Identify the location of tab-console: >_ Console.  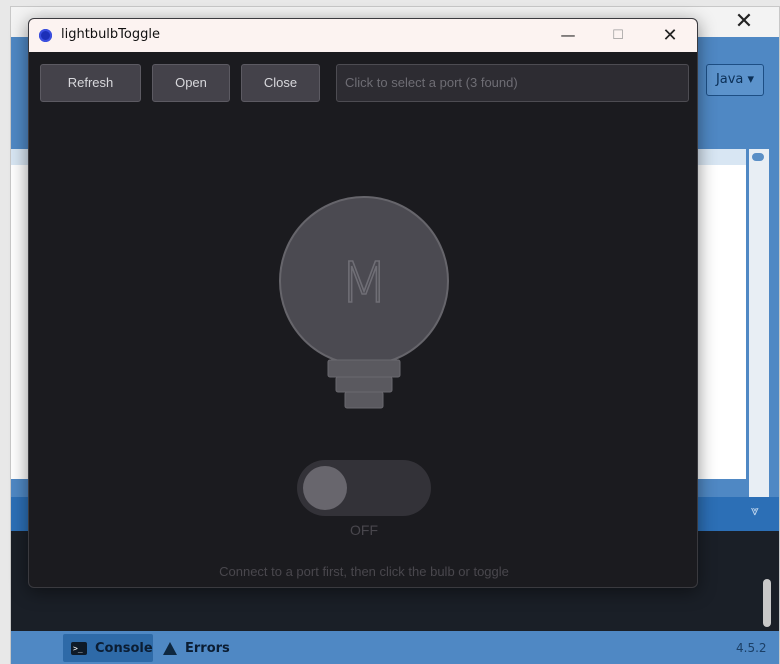
(108, 648).